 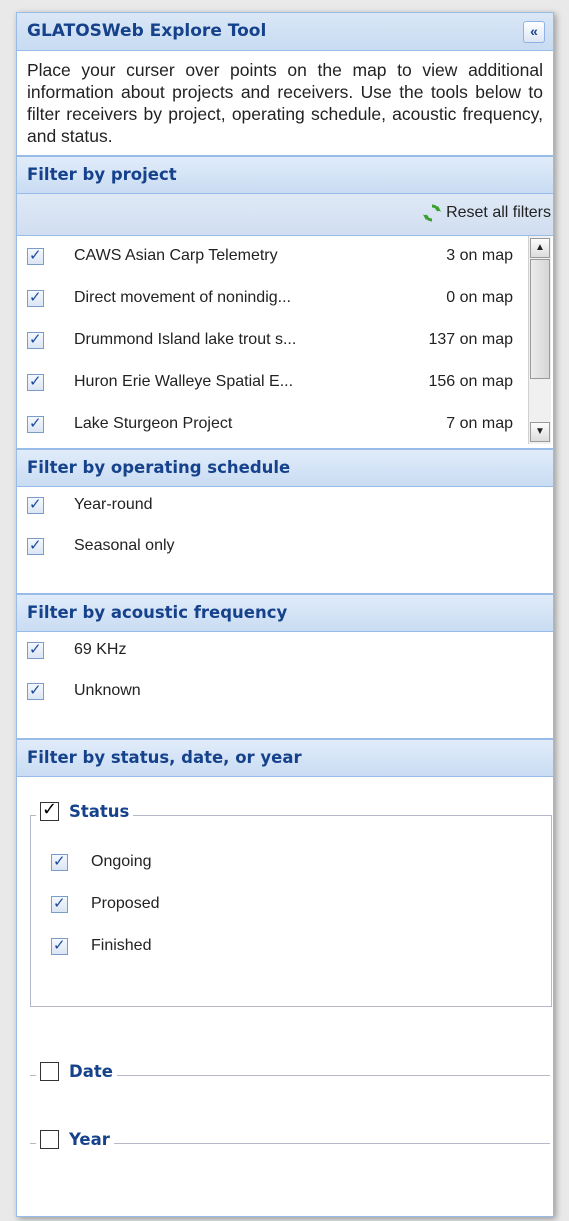 I want to click on frequency-filter-heading: Filter by acoustic frequency, so click(x=157, y=612).